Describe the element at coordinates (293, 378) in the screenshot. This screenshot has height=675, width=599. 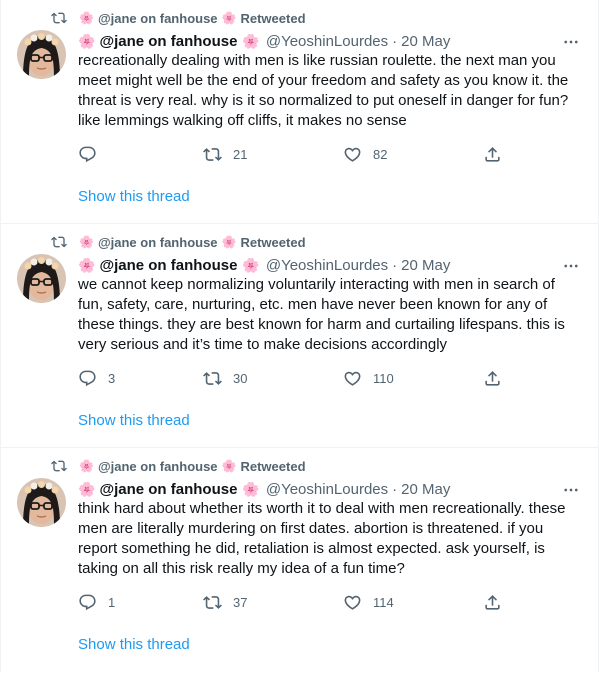
I see `tweet-actions: 3 30 110` at that location.